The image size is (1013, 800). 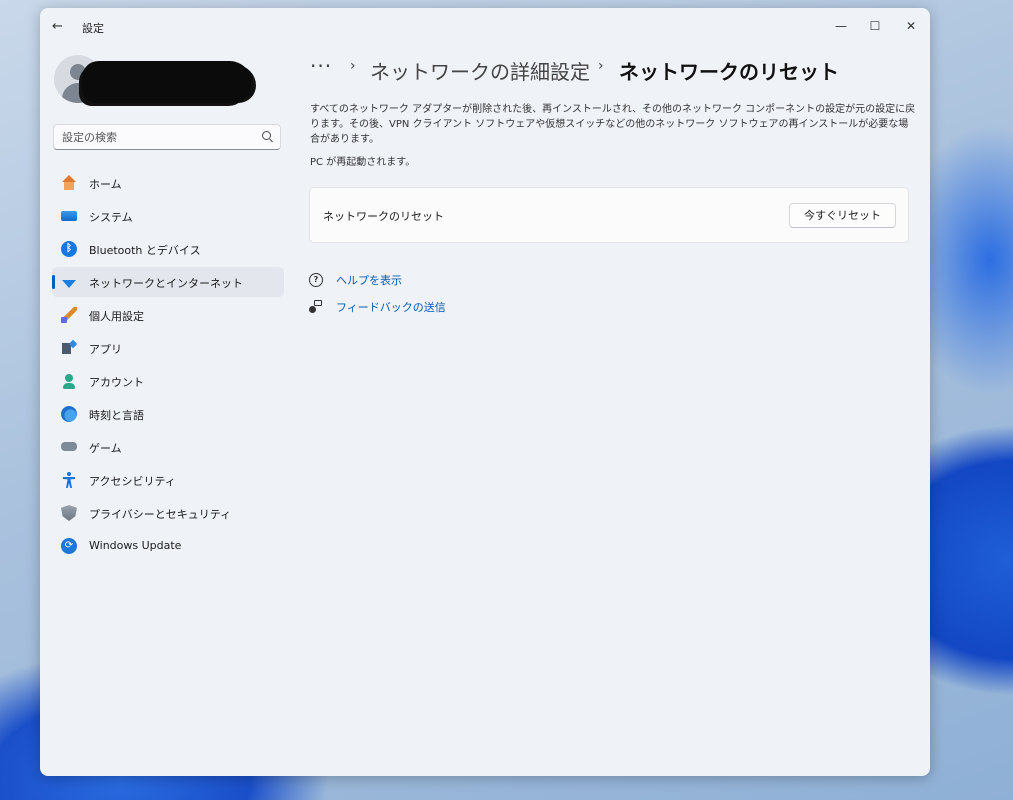 I want to click on privacy-icon, so click(x=69, y=513).